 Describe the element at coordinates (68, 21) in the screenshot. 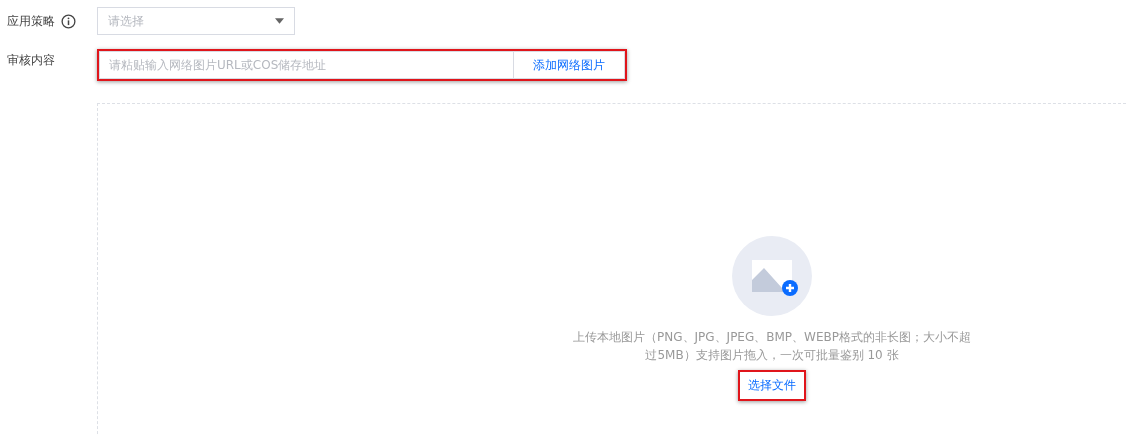

I see `info-icon` at that location.